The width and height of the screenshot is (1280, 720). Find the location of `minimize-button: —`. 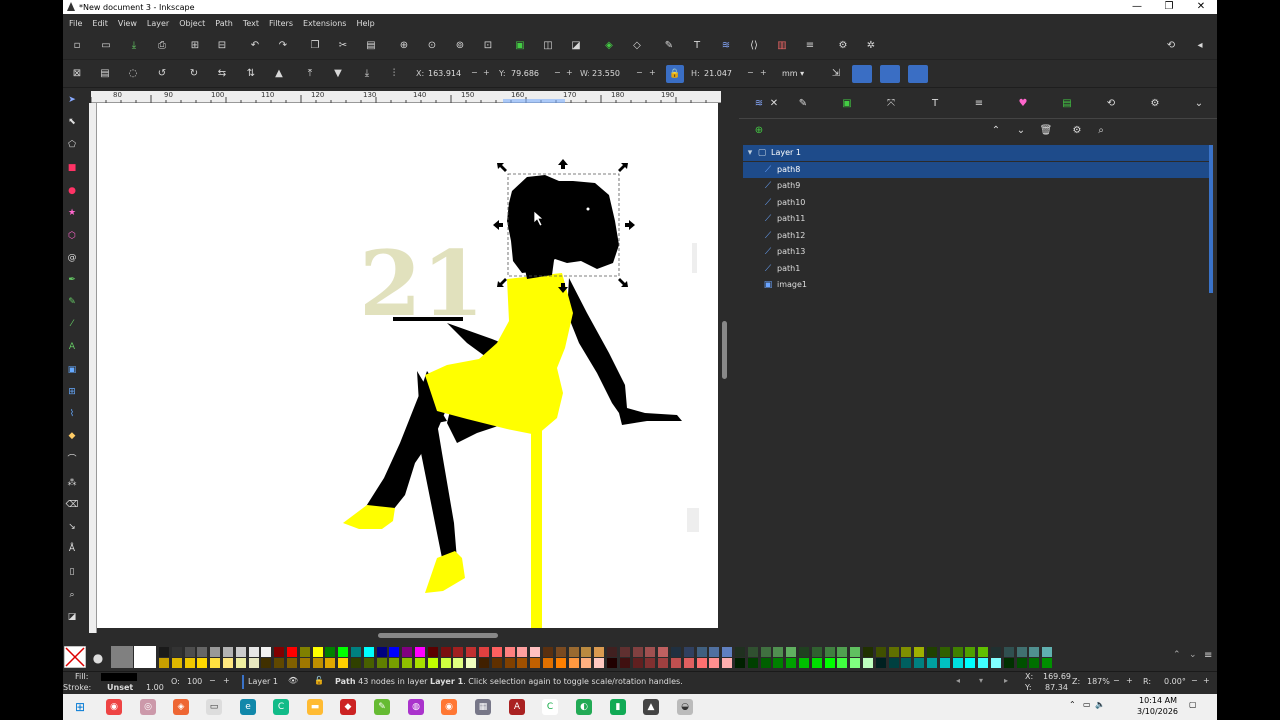

minimize-button: — is located at coordinates (1137, 7).